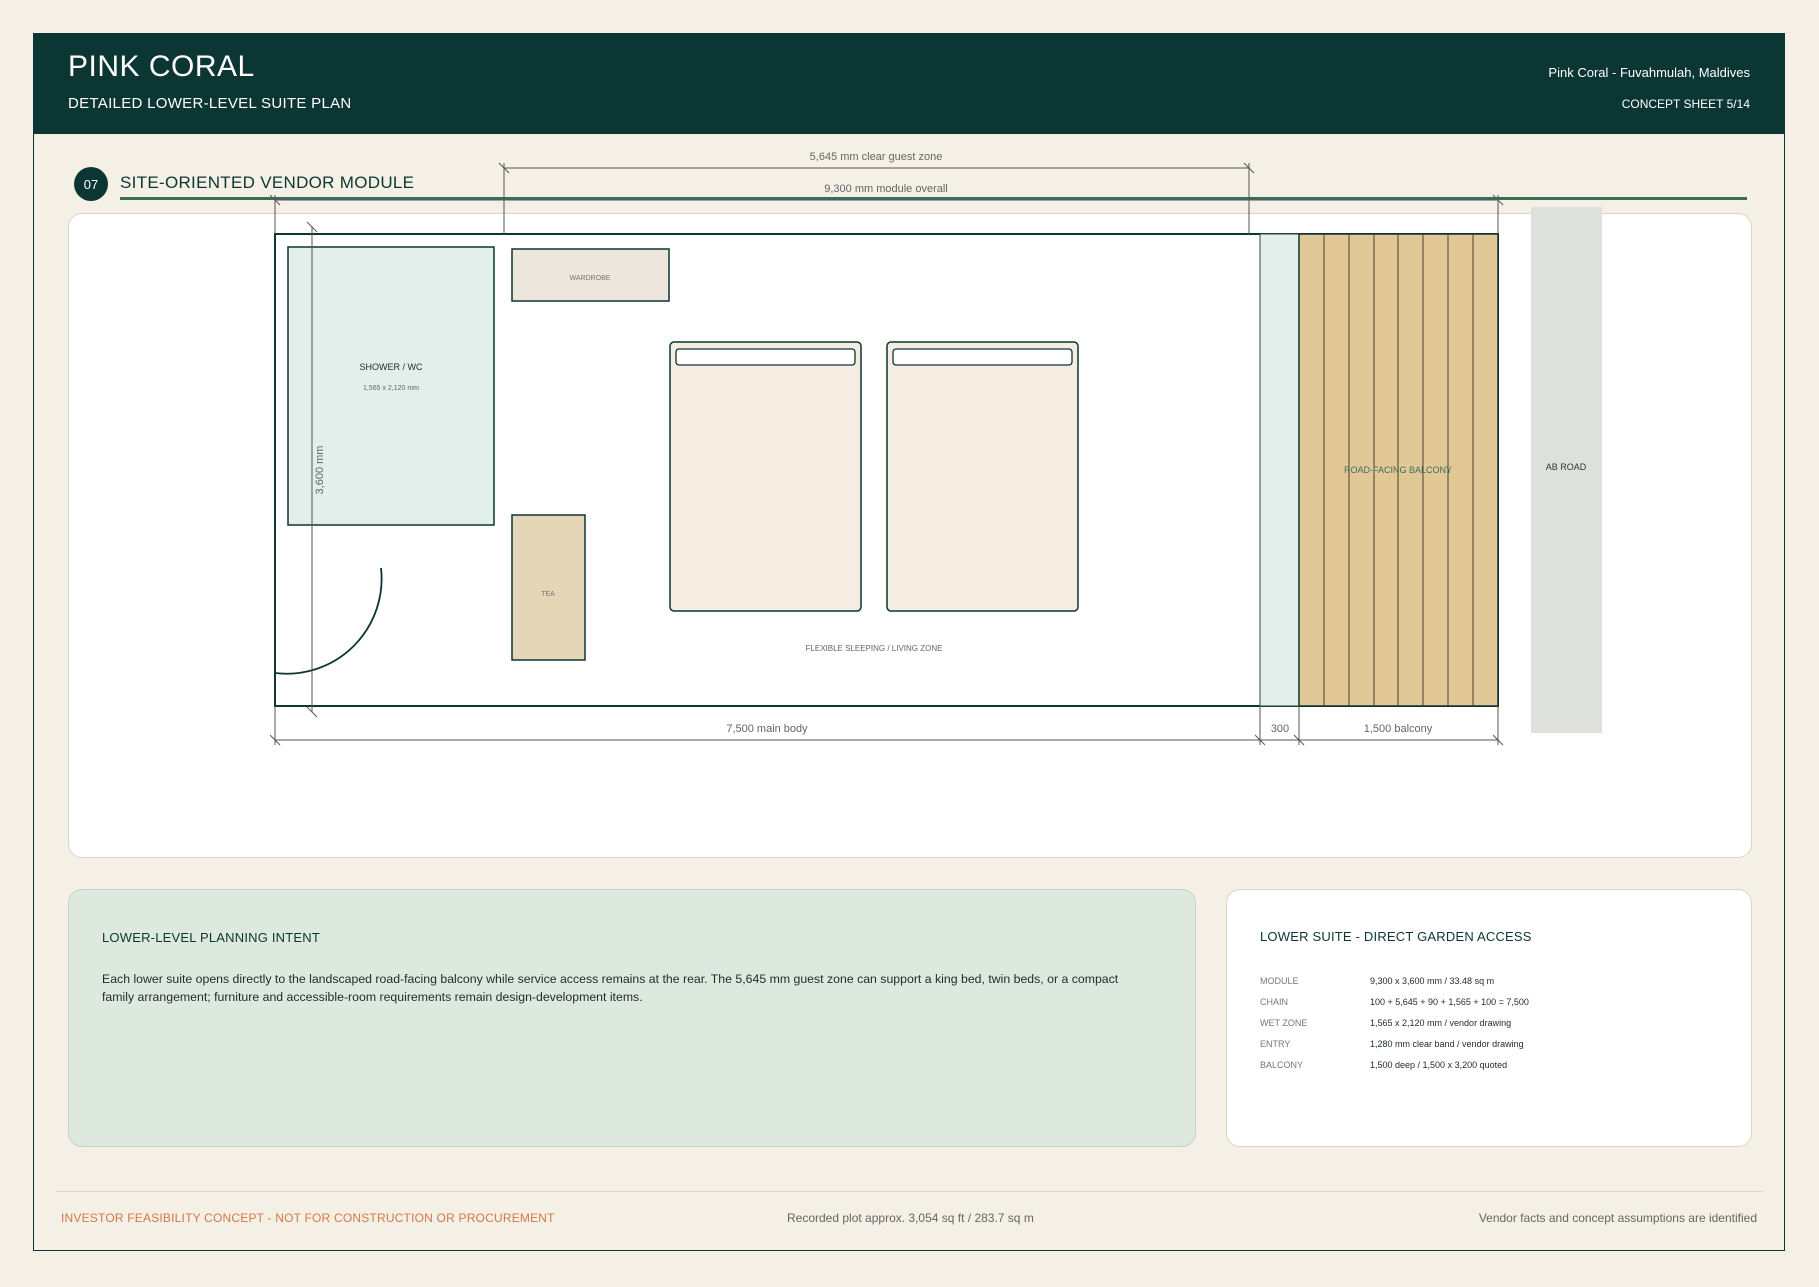  I want to click on spec-value: 9,300 x 3,600 mm / 33.48 sq m, so click(1432, 981).